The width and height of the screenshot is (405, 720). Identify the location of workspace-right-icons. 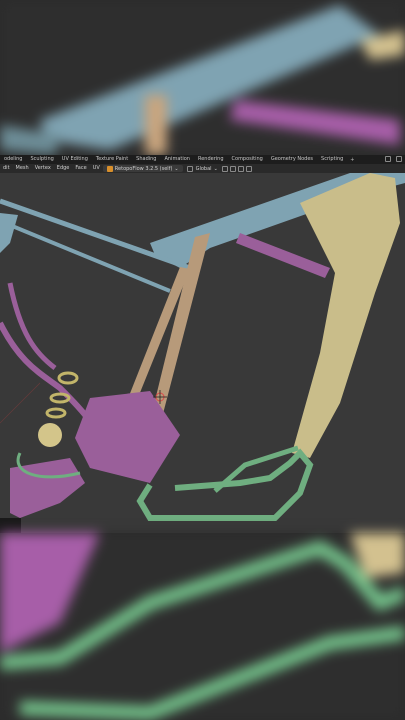
(393, 159).